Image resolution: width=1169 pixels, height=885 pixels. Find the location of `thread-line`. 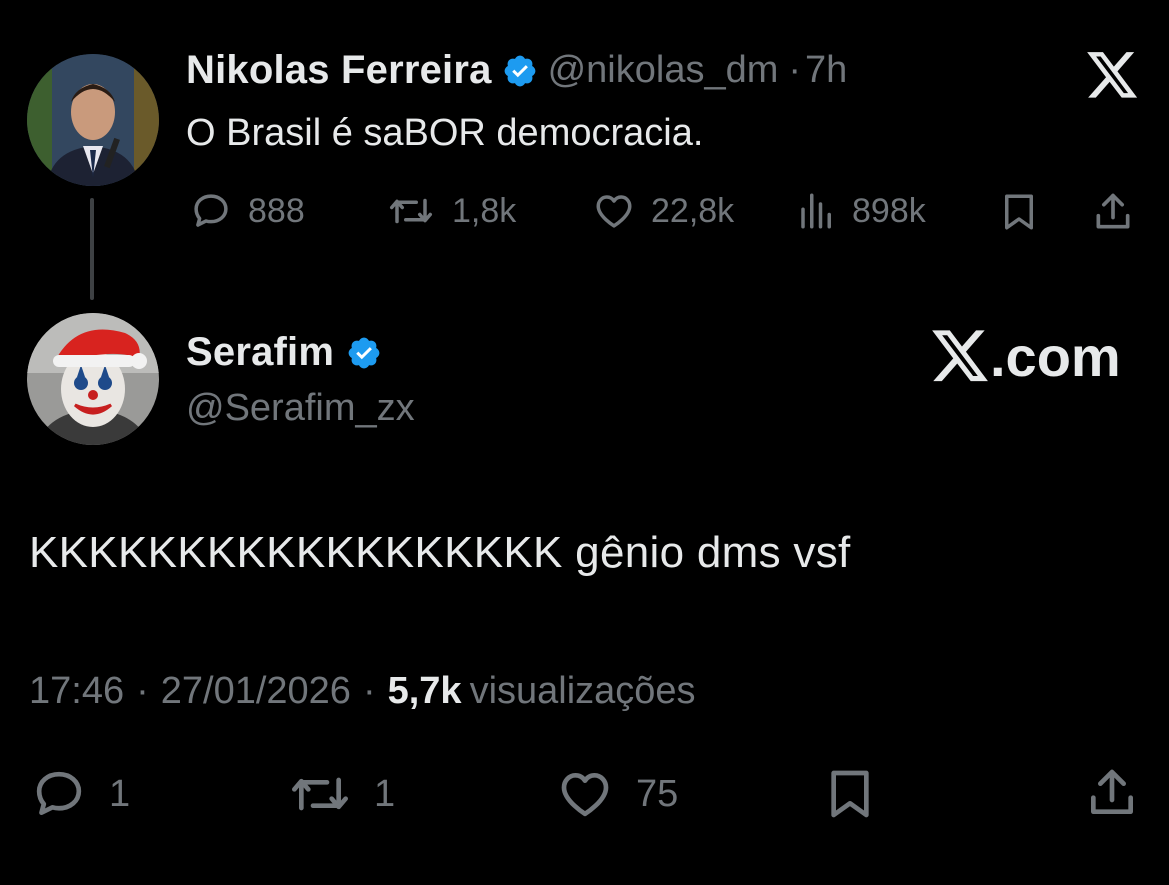

thread-line is located at coordinates (92, 249).